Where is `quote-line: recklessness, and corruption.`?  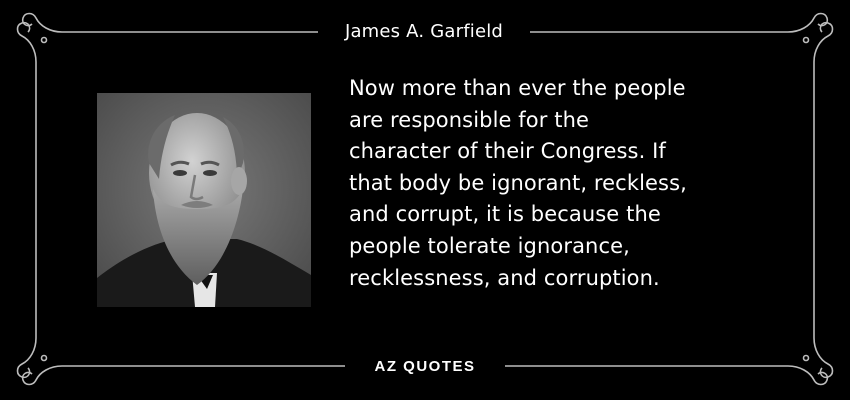 quote-line: recklessness, and corruption. is located at coordinates (504, 277).